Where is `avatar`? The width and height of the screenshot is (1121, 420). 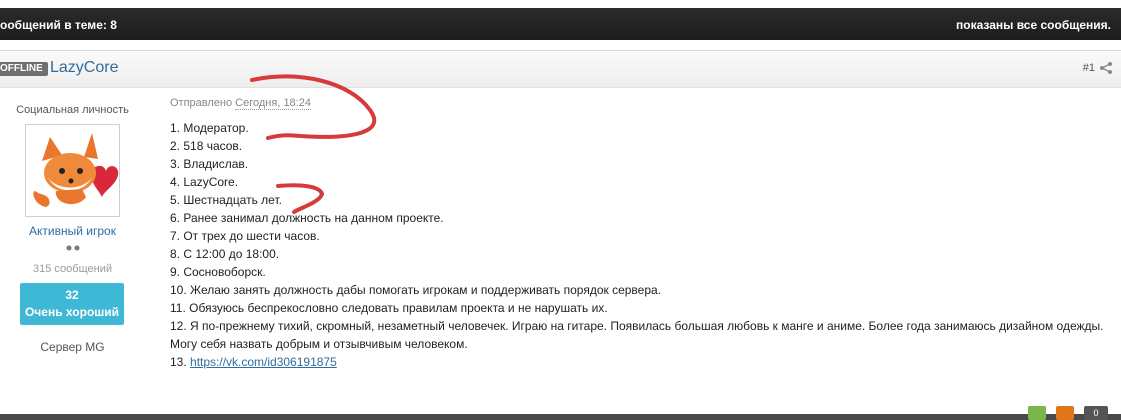
avatar is located at coordinates (72, 170).